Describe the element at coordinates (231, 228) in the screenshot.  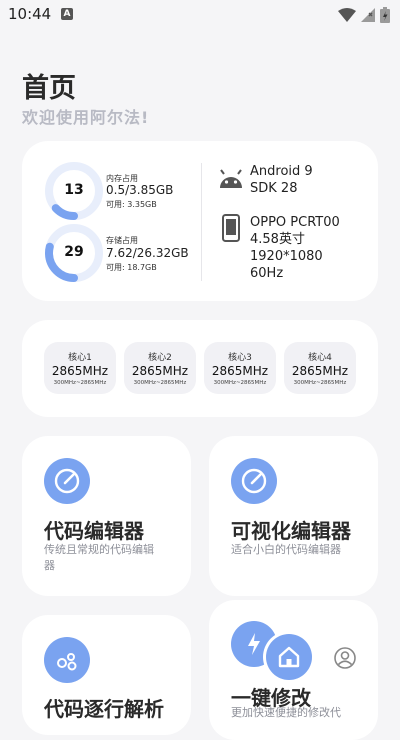
I see `phone-icon` at that location.